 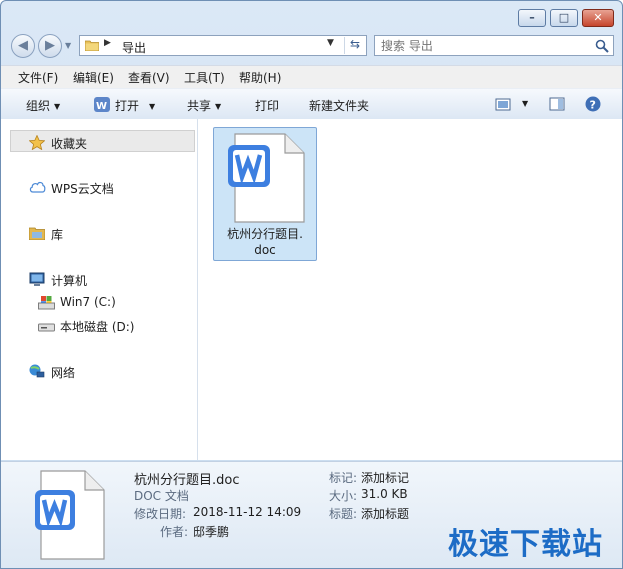 I want to click on nav-computer-label: 计算机, so click(x=69, y=281).